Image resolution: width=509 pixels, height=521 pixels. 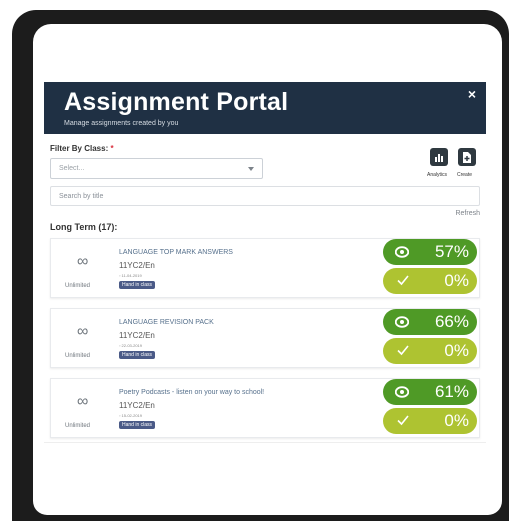 What do you see at coordinates (176, 252) in the screenshot?
I see `assignment-title: LANGUAGE TOP MARK ANSWERS` at bounding box center [176, 252].